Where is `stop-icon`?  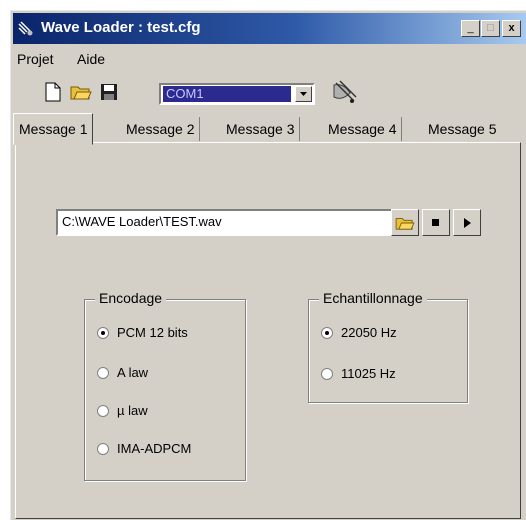
stop-icon is located at coordinates (435, 222).